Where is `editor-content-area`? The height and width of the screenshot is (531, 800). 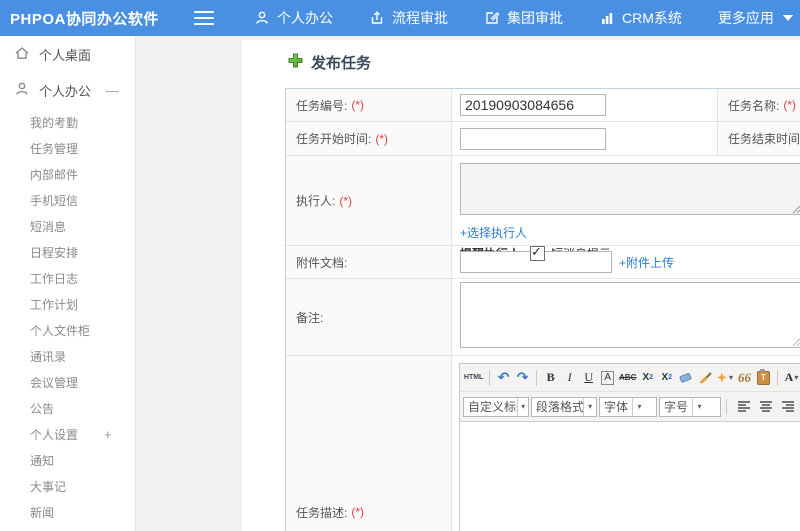
editor-content-area is located at coordinates (630, 476).